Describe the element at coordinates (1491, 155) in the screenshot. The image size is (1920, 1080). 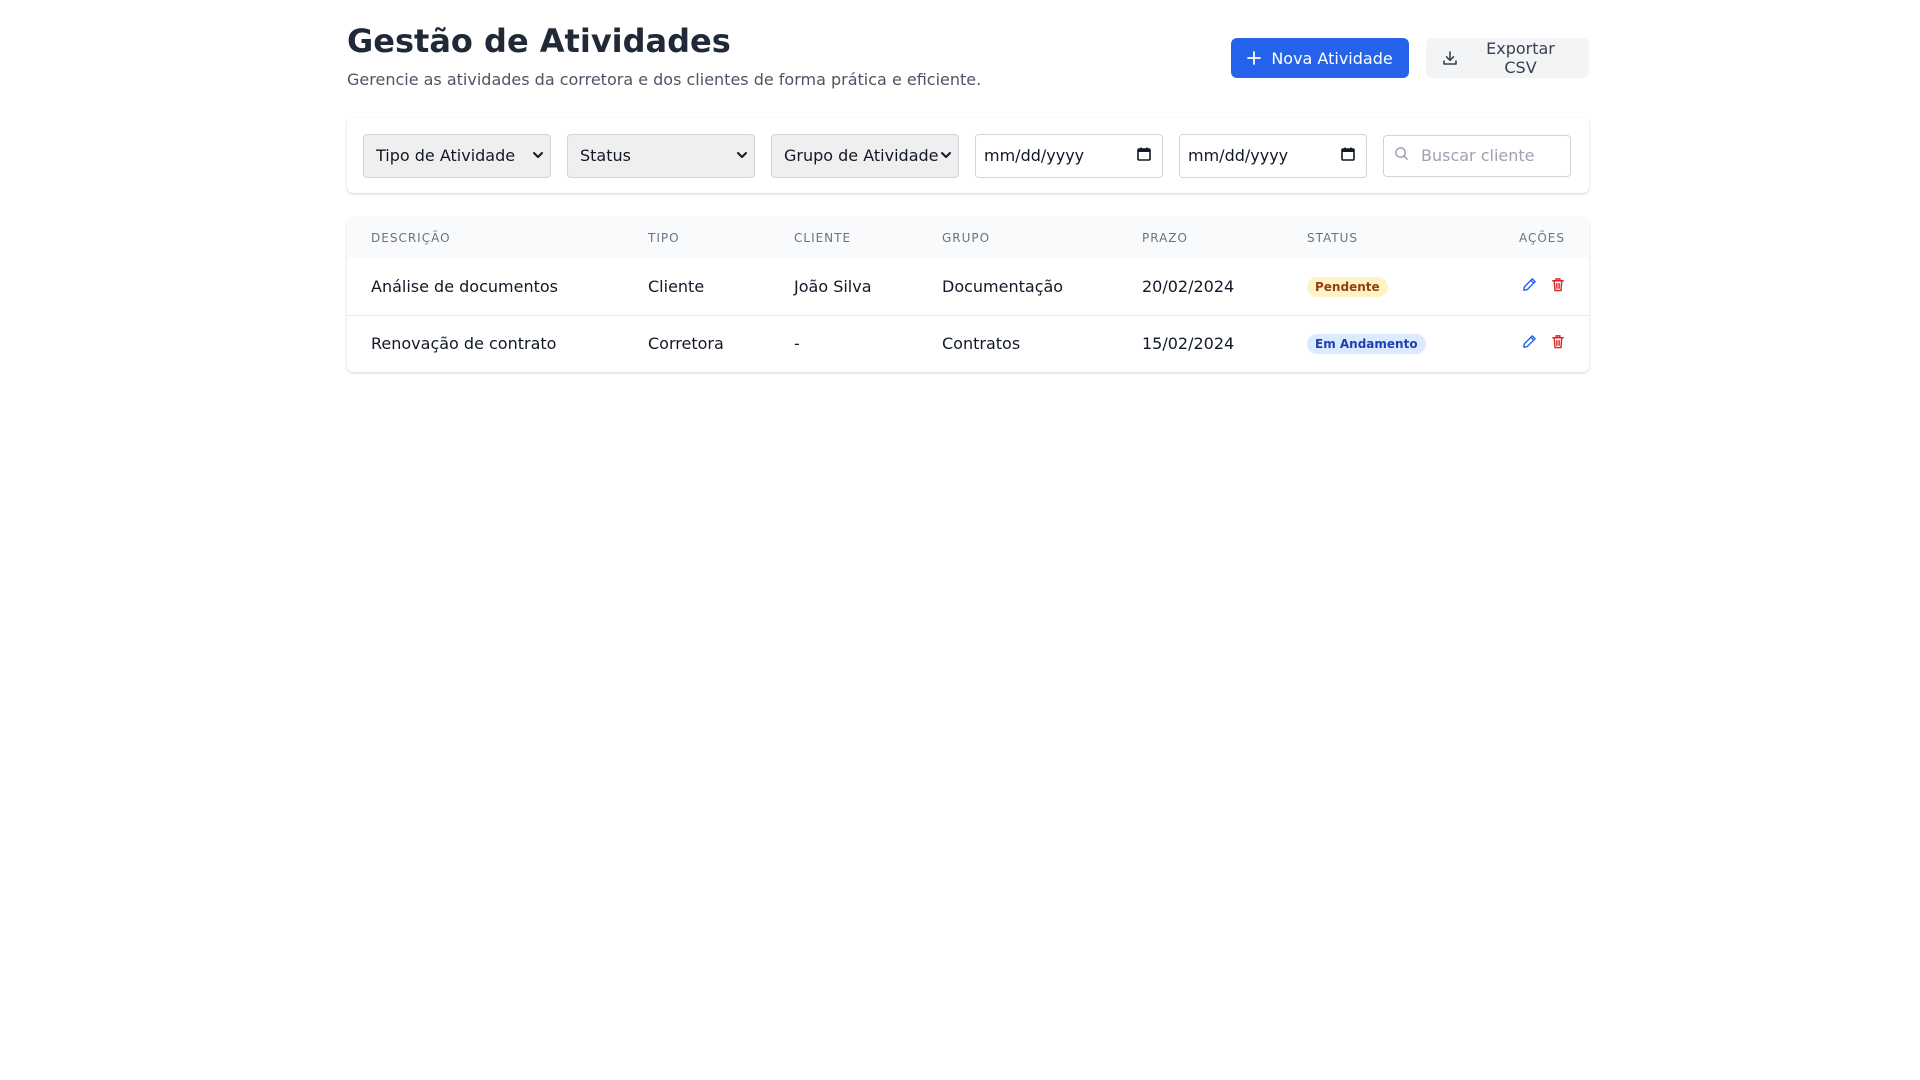
I see `client-search-input` at that location.